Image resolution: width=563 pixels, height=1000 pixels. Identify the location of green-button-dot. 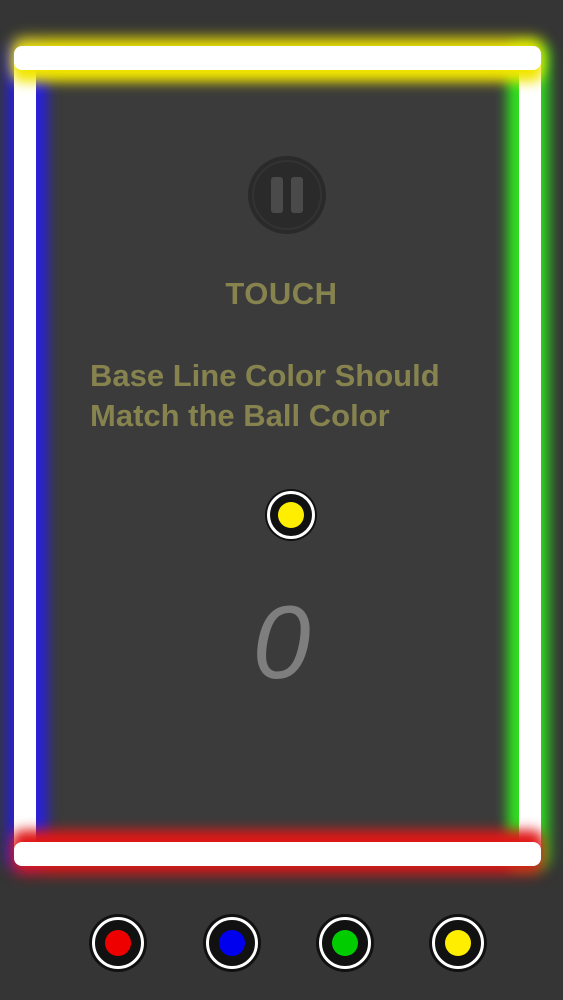
(345, 943).